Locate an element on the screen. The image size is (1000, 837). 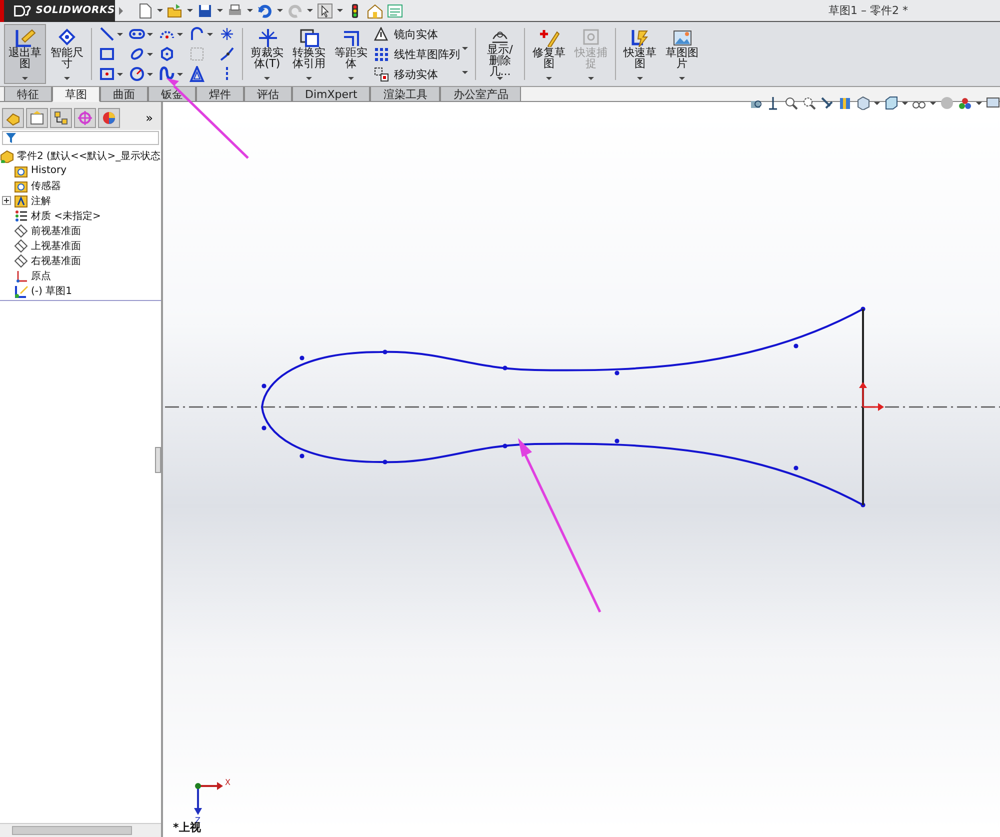
tree-item: 传感器 is located at coordinates (46, 185).